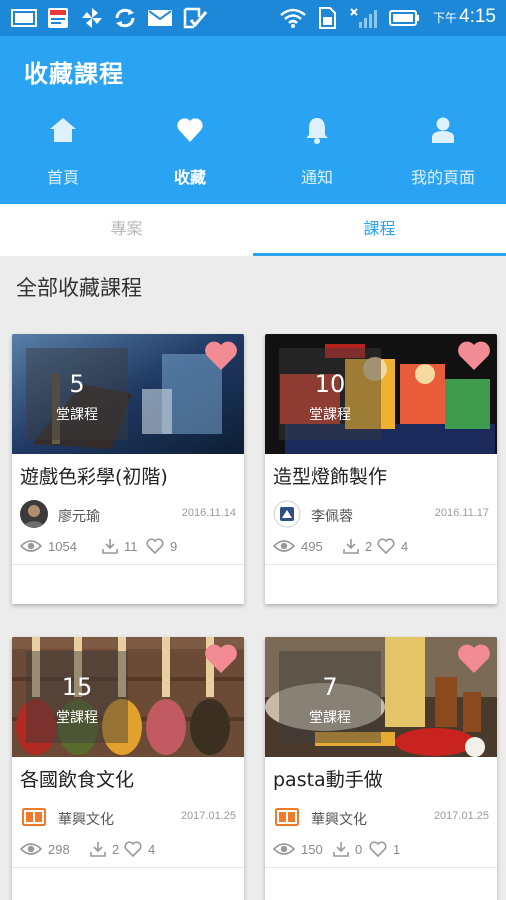 The image size is (506, 900). Describe the element at coordinates (126, 230) in the screenshot. I see `tab-projects: 專案` at that location.